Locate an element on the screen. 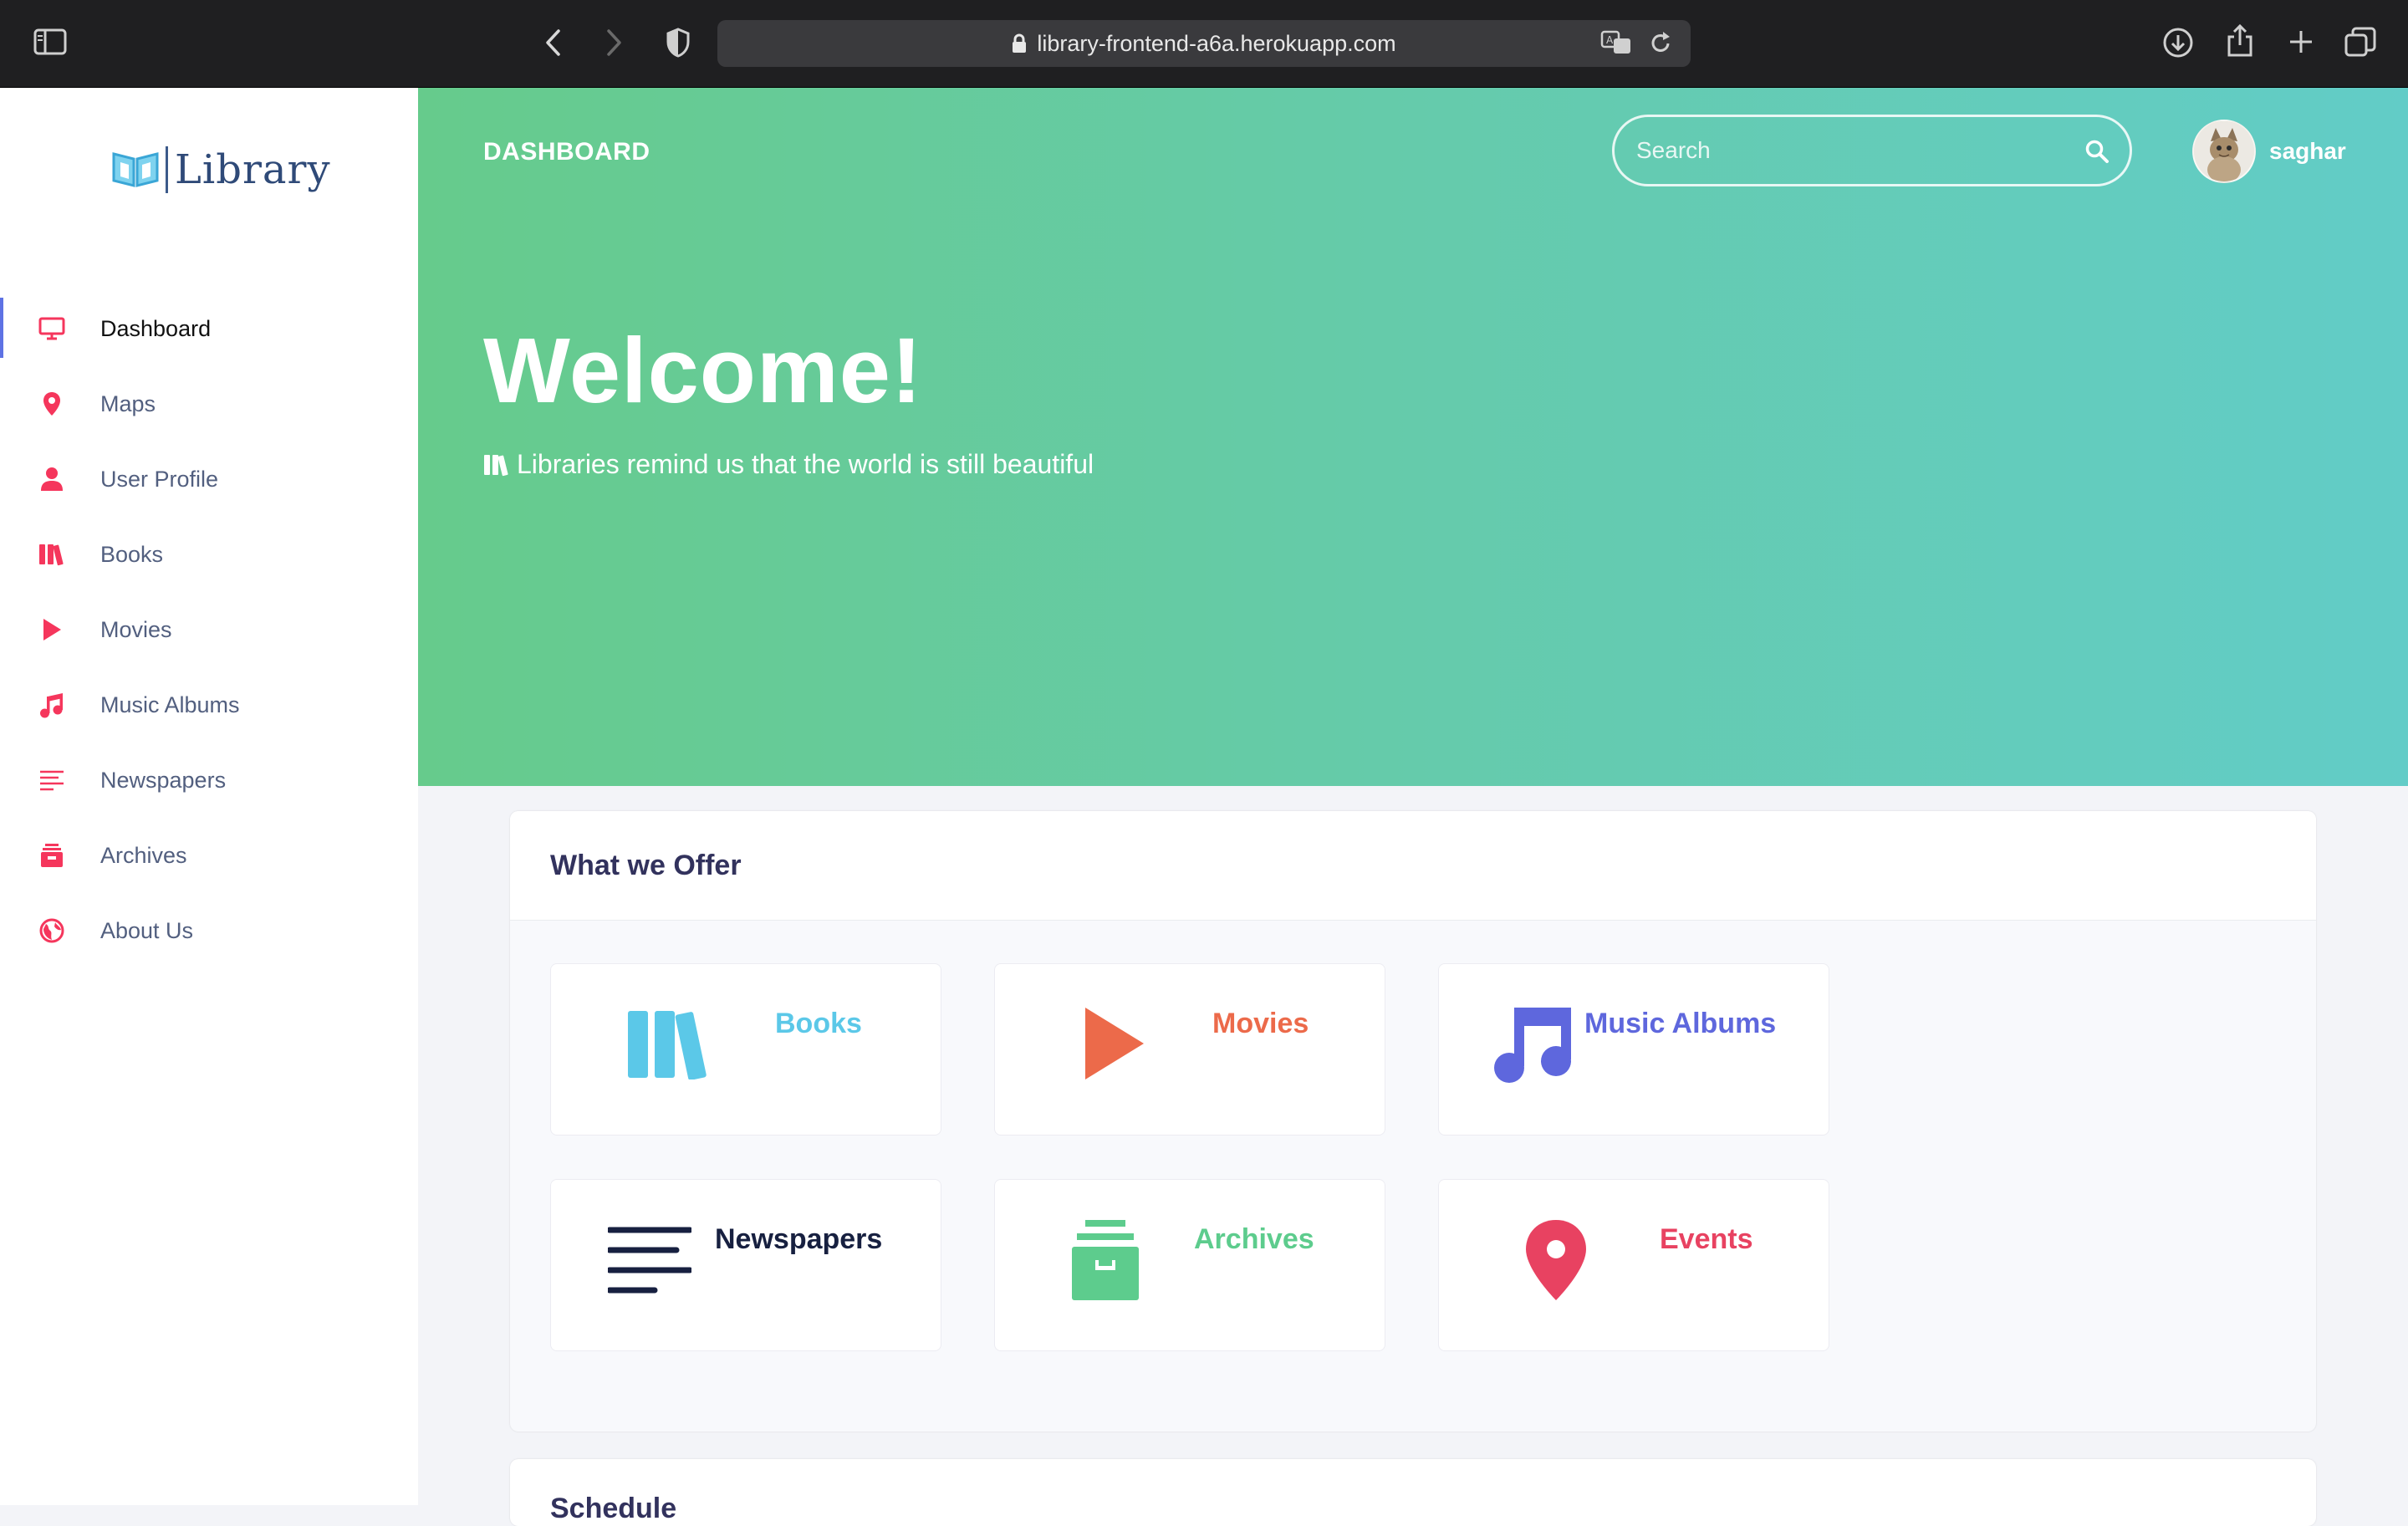 Image resolution: width=2408 pixels, height=1526 pixels. brand-name: Library is located at coordinates (253, 169).